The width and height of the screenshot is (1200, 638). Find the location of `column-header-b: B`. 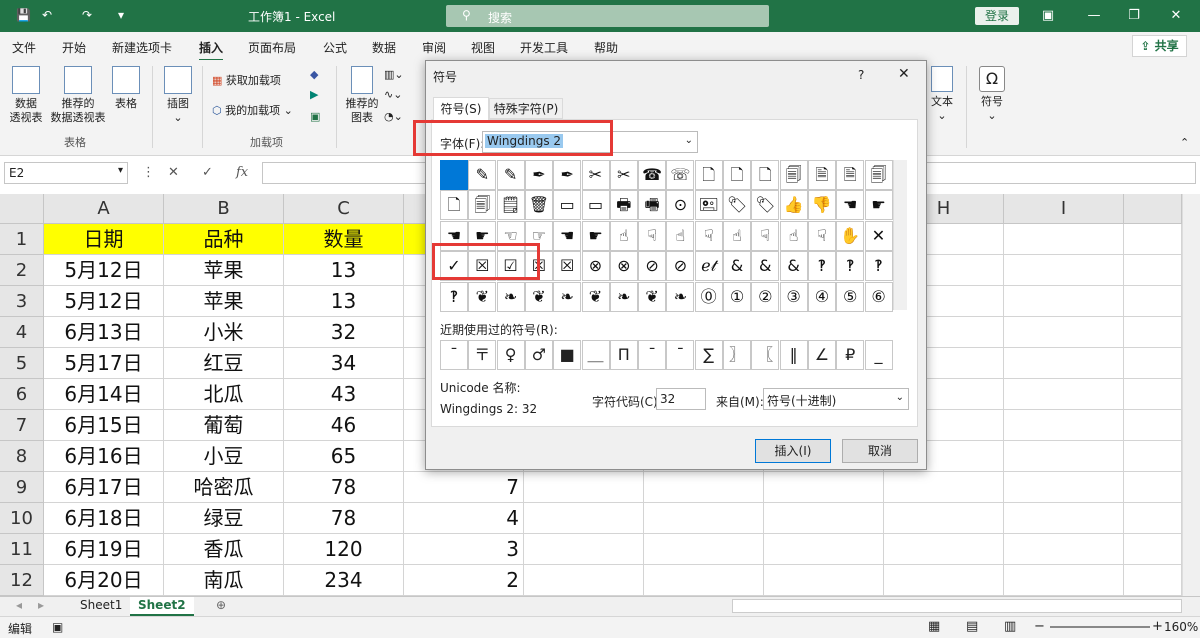

column-header-b: B is located at coordinates (224, 209).